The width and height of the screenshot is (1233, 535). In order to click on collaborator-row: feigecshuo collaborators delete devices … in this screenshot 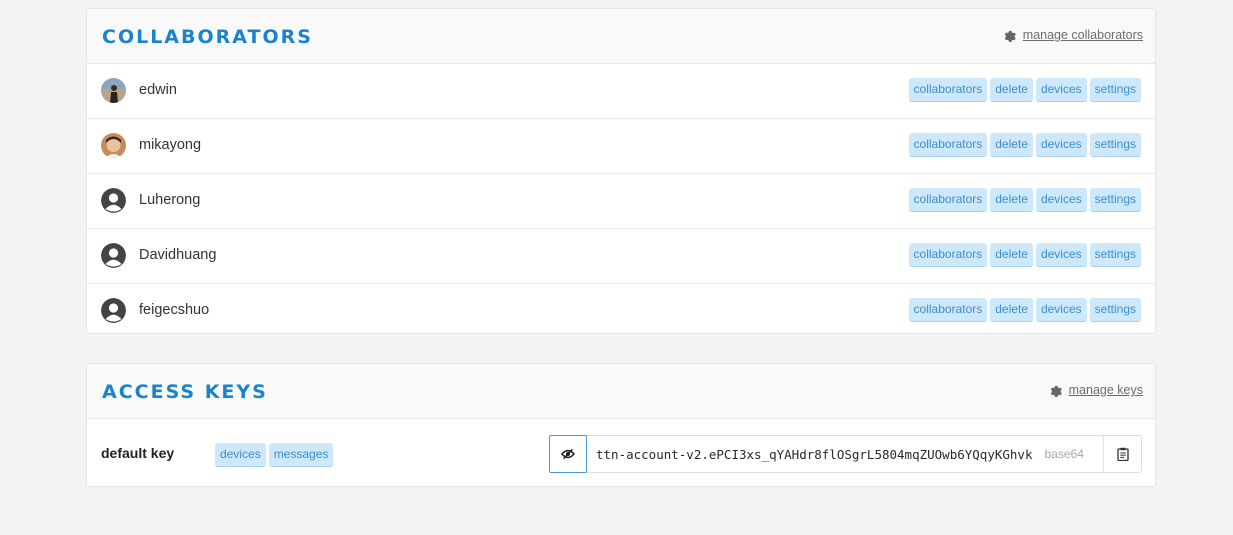, I will do `click(621, 311)`.